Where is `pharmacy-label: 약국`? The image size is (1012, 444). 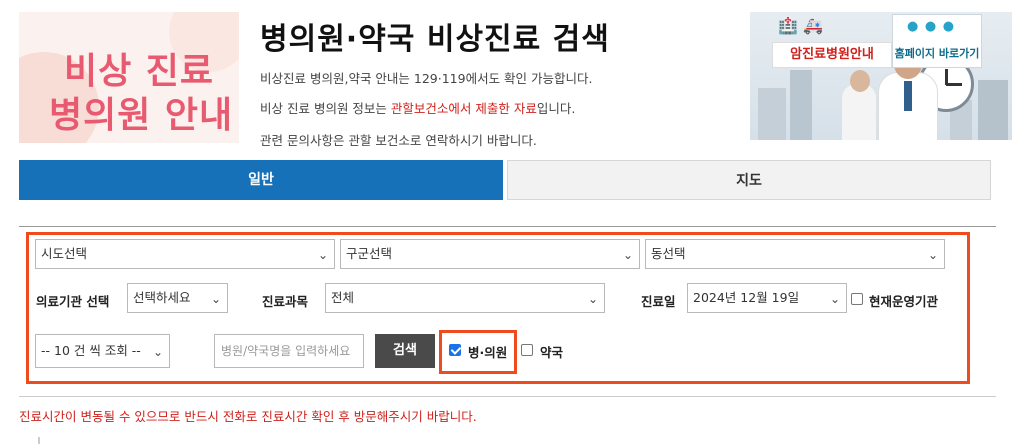
pharmacy-label: 약국 is located at coordinates (552, 352).